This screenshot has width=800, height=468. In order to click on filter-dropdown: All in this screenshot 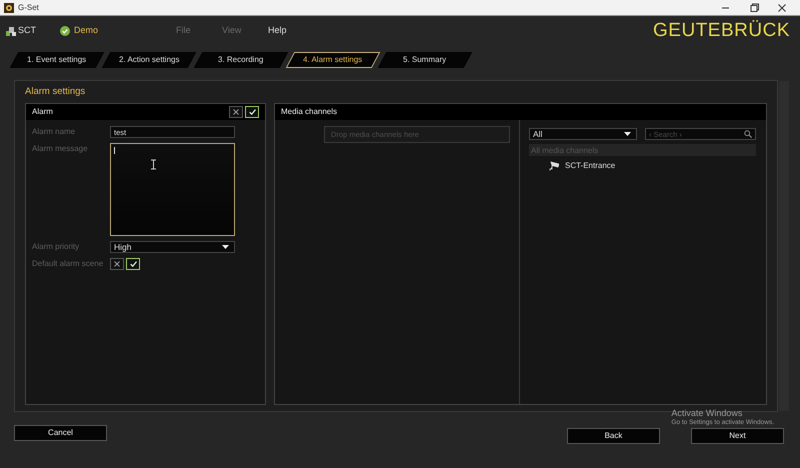, I will do `click(583, 134)`.